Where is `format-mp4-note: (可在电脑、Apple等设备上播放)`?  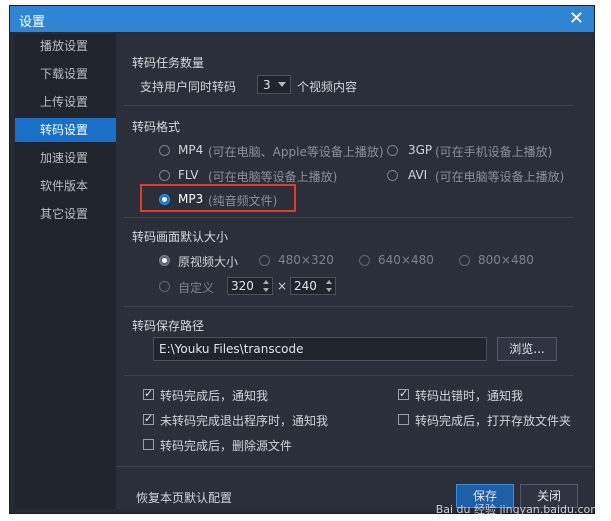
format-mp4-note: (可在电脑、Apple等设备上播放) is located at coordinates (296, 152).